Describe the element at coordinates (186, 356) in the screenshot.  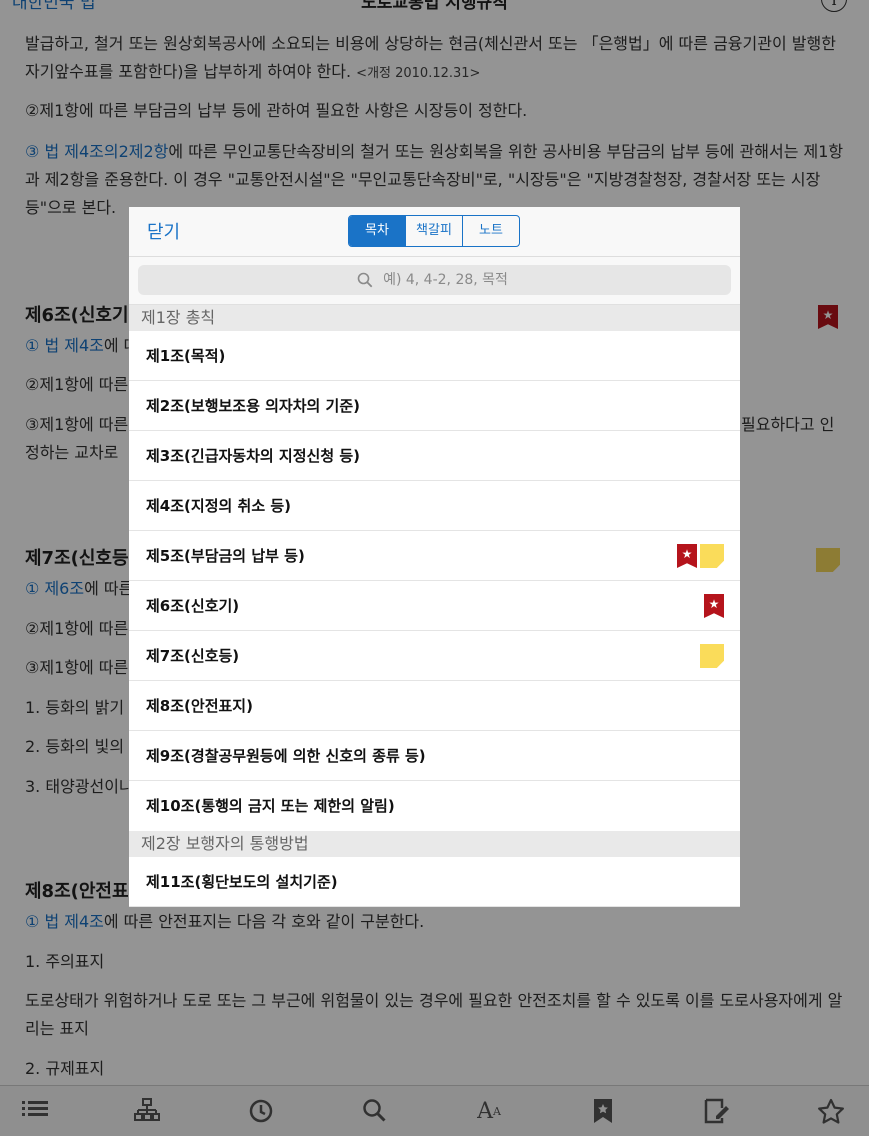
I see `toc-item-label: 제1조(목적)` at that location.